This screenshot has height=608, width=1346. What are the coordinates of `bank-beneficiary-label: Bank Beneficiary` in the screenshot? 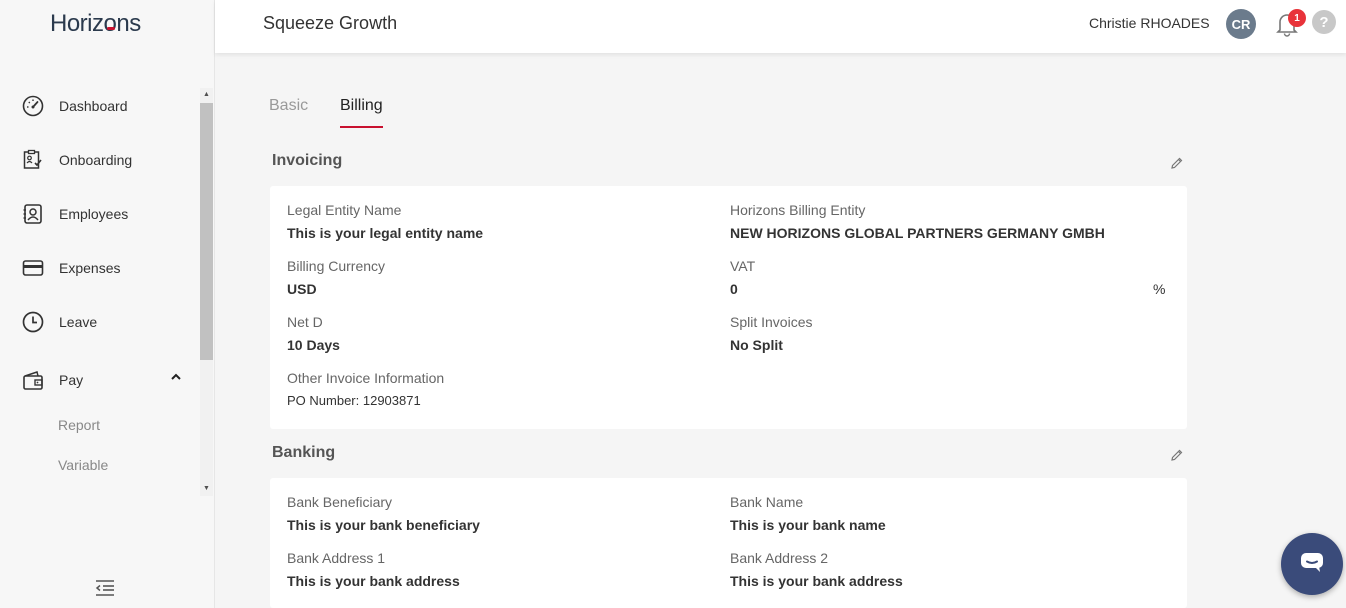 It's located at (340, 502).